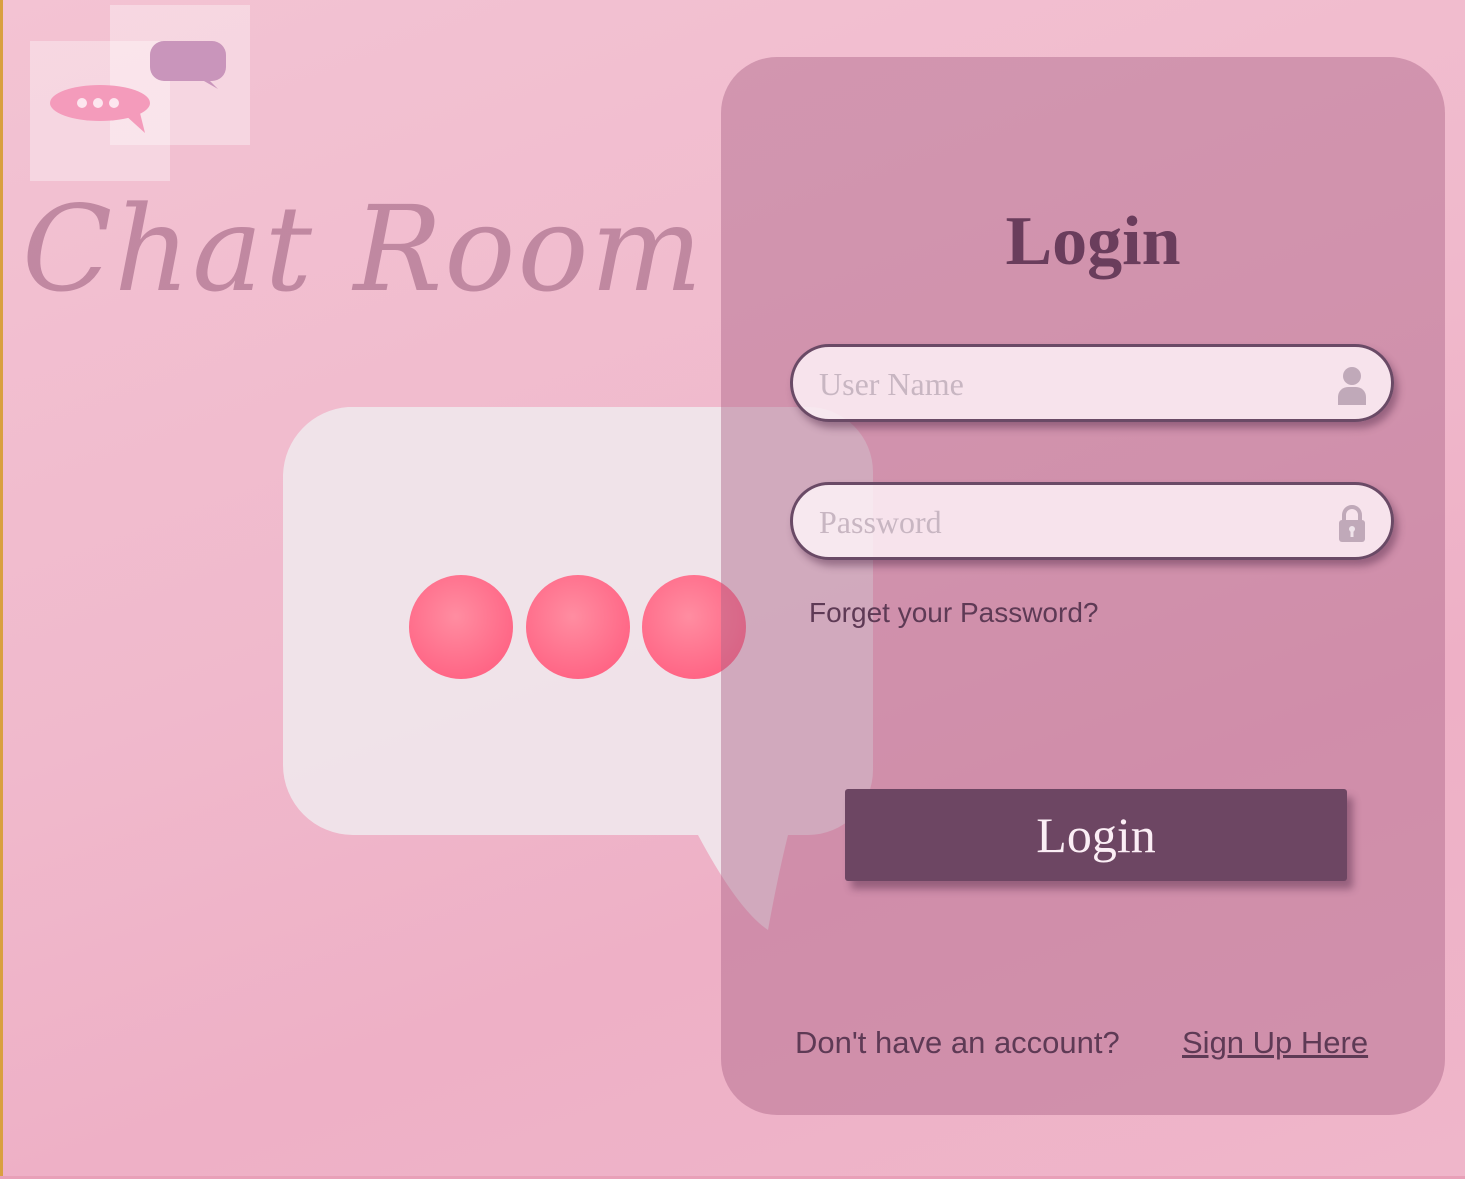  Describe the element at coordinates (1275, 1043) in the screenshot. I see `signup-link: Sign Up Here` at that location.